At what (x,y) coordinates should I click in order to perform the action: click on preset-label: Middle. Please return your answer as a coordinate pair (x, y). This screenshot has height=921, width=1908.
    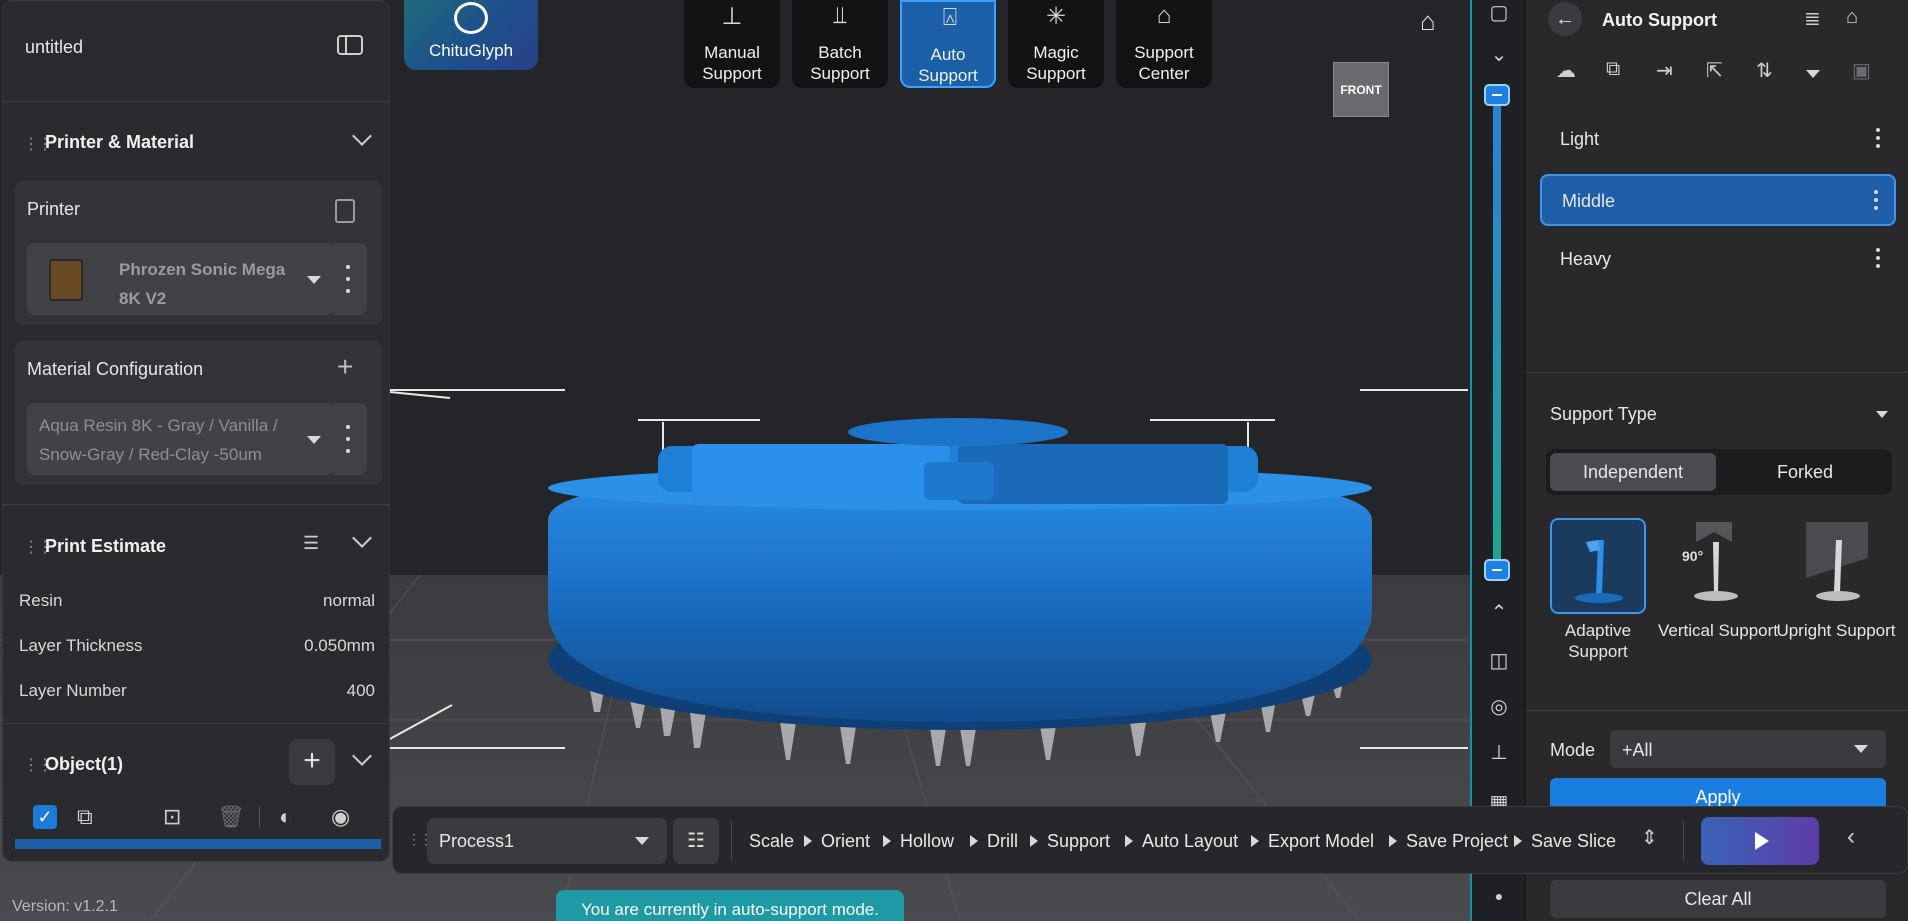
    Looking at the image, I should click on (1589, 201).